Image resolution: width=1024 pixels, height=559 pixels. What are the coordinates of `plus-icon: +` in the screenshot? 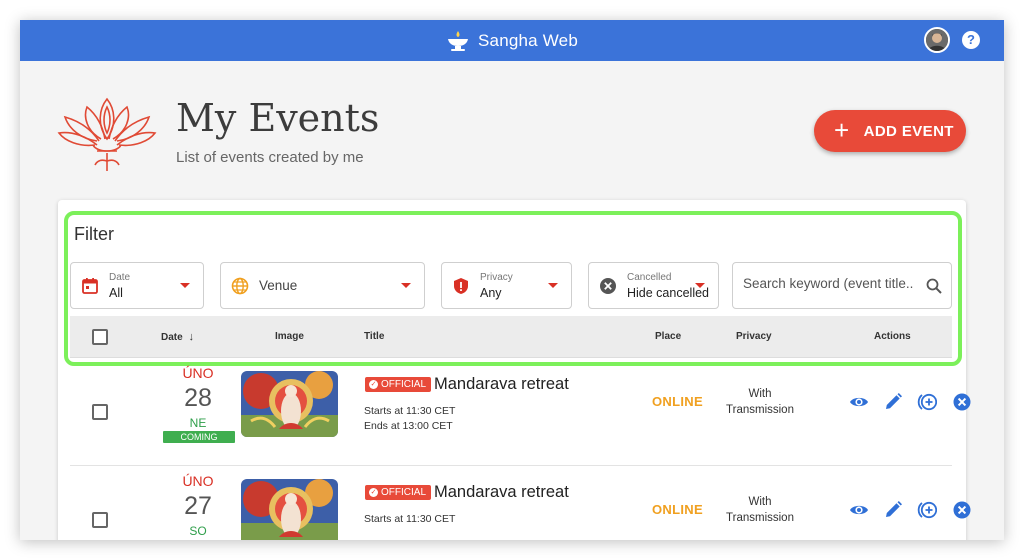 It's located at (842, 129).